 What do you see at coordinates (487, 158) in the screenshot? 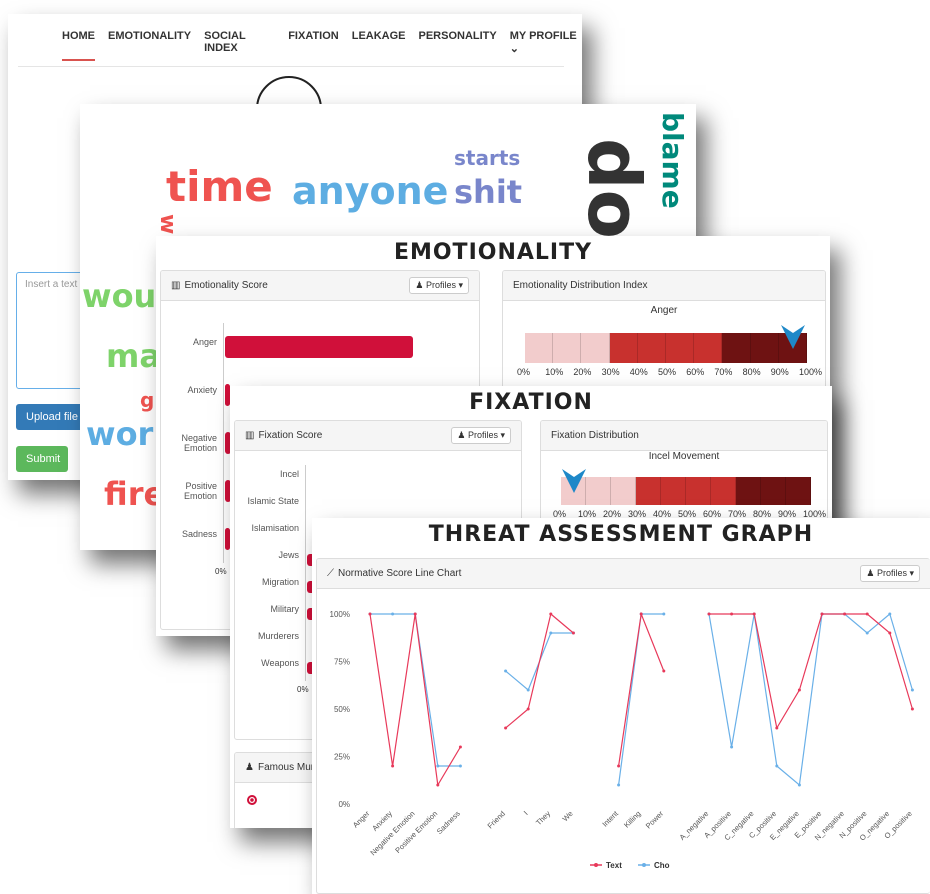
I see `word-starts: starts` at bounding box center [487, 158].